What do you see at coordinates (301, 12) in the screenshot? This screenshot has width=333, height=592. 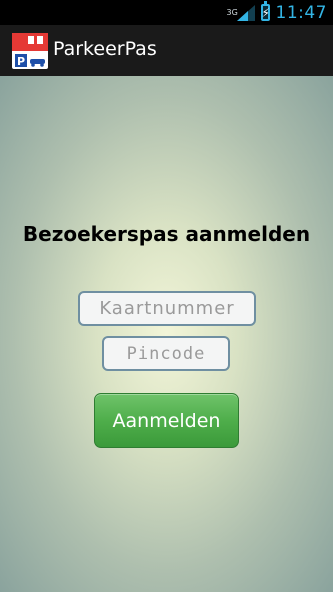 I see `clock: 11:47` at bounding box center [301, 12].